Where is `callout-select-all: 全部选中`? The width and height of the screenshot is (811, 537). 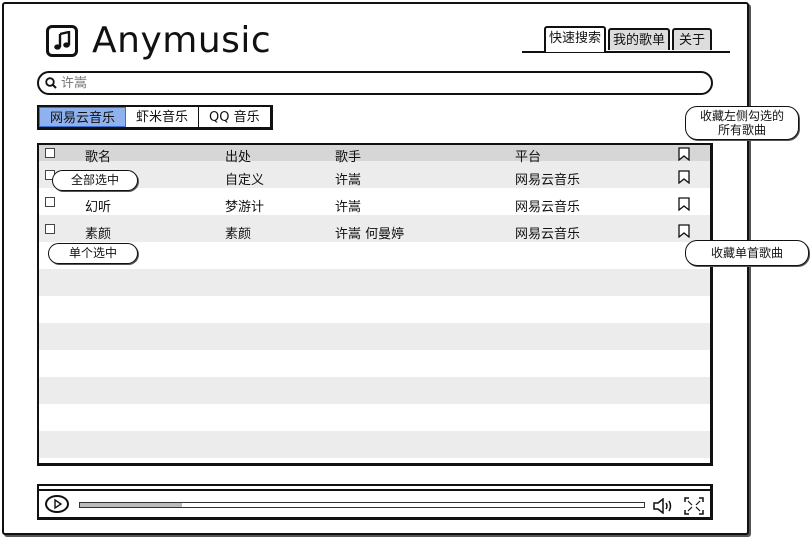 callout-select-all: 全部选中 is located at coordinates (95, 180).